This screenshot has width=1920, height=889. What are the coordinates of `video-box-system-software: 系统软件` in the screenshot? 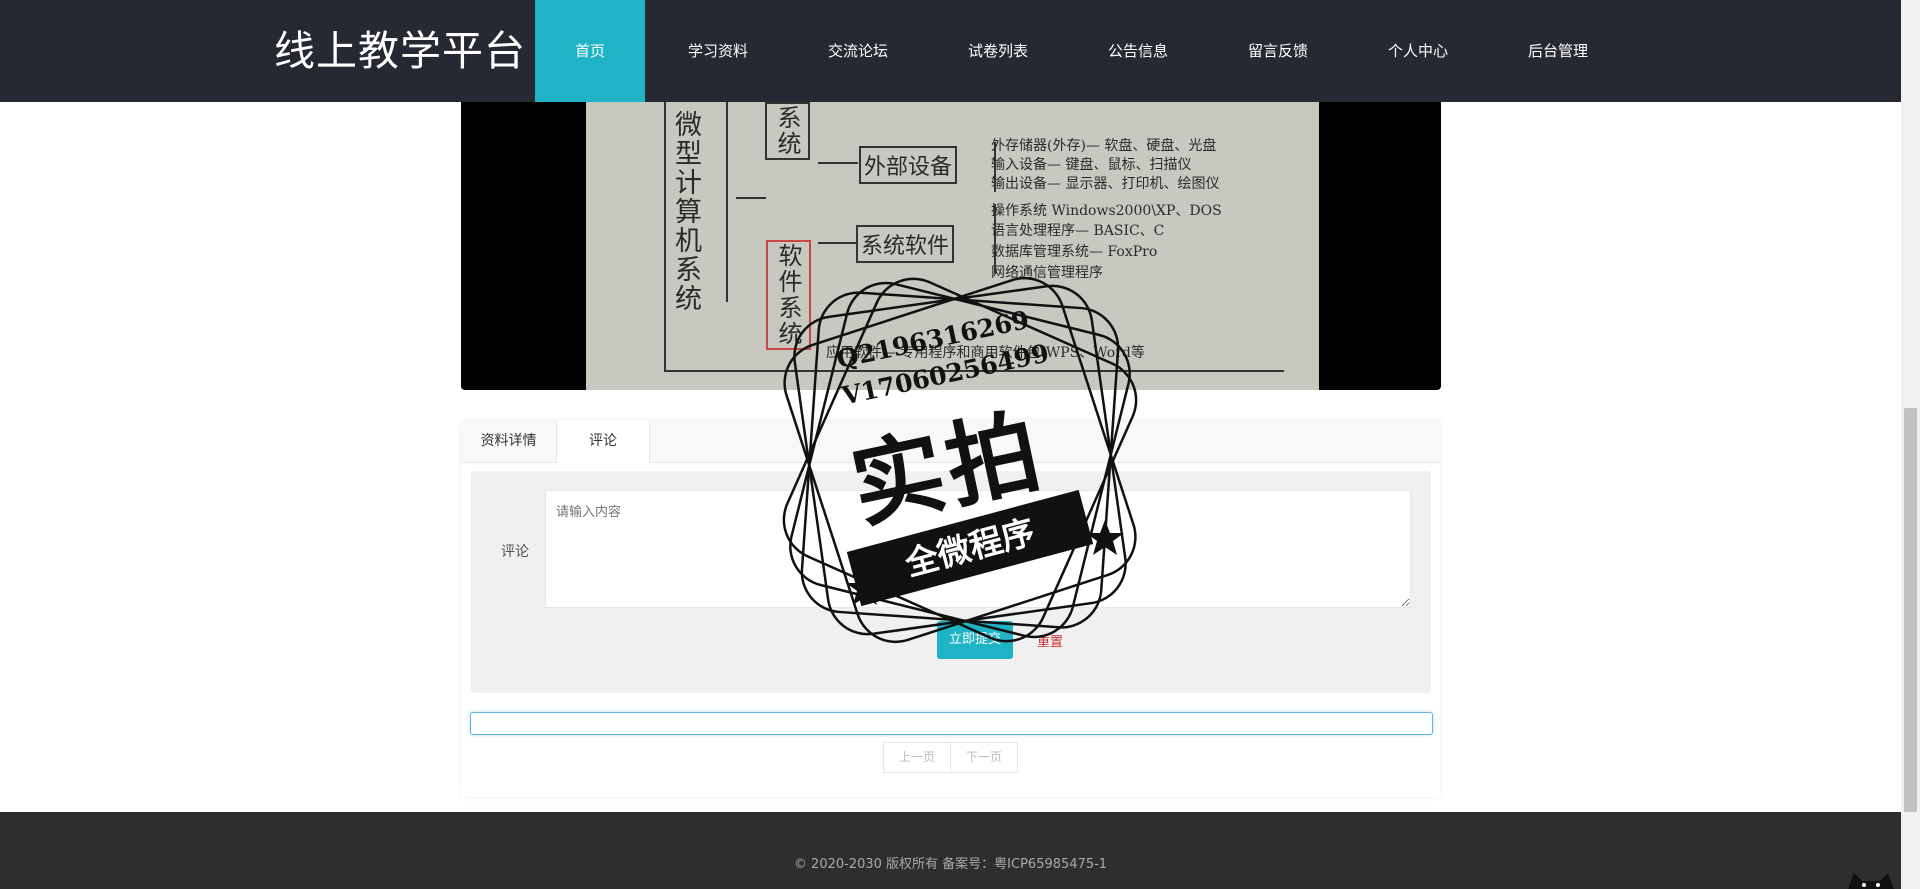 It's located at (905, 244).